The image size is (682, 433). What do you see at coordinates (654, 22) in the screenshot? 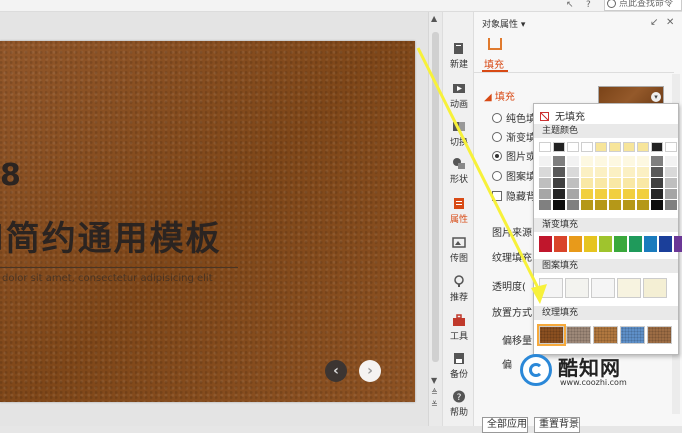
I see `collapse-icon: ↙` at bounding box center [654, 22].